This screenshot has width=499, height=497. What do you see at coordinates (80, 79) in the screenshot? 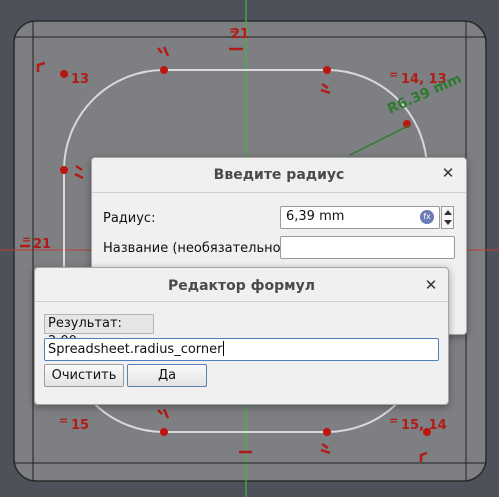
I see `dim-top-left: 13` at bounding box center [80, 79].